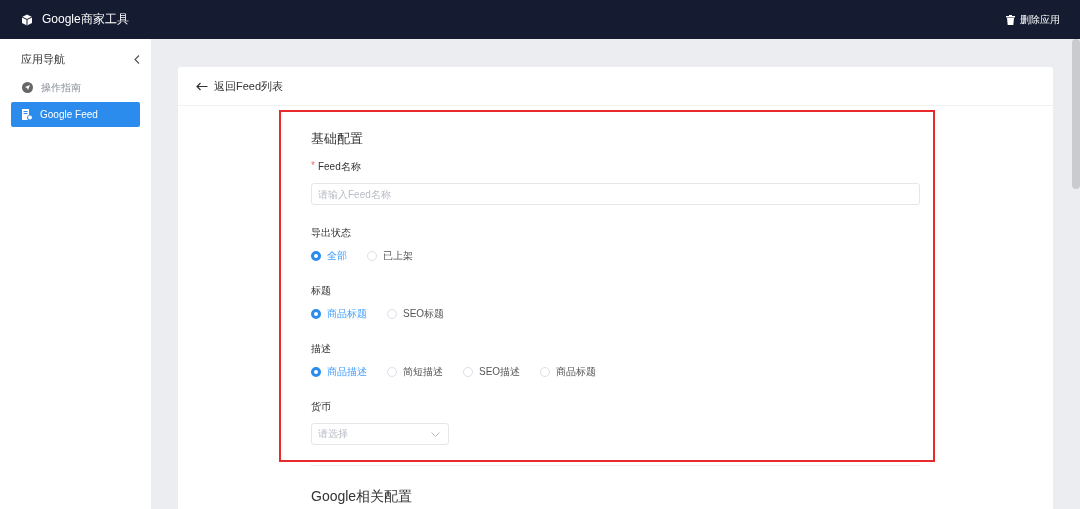 The image size is (1080, 509). What do you see at coordinates (240, 86) in the screenshot?
I see `back-link: 返回Feed列表` at bounding box center [240, 86].